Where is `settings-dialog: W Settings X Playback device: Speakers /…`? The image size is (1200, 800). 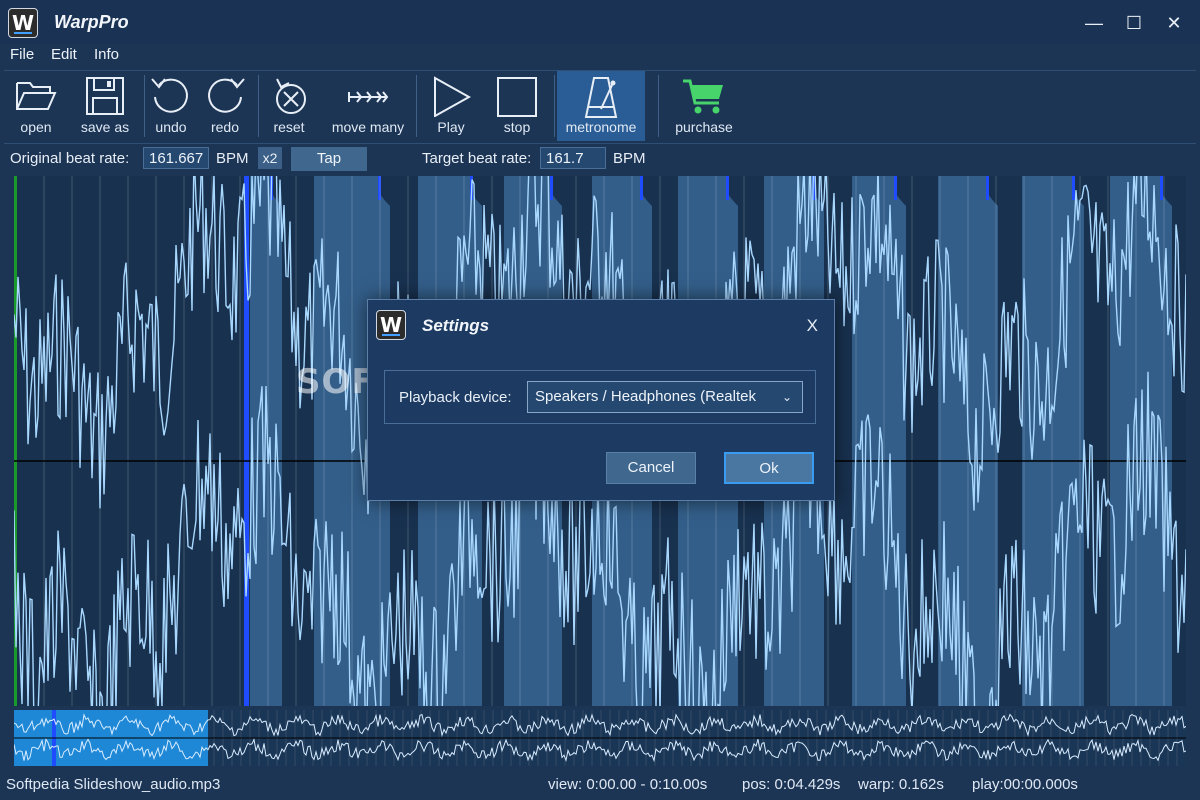
settings-dialog: W Settings X Playback device: Speakers /… is located at coordinates (601, 400).